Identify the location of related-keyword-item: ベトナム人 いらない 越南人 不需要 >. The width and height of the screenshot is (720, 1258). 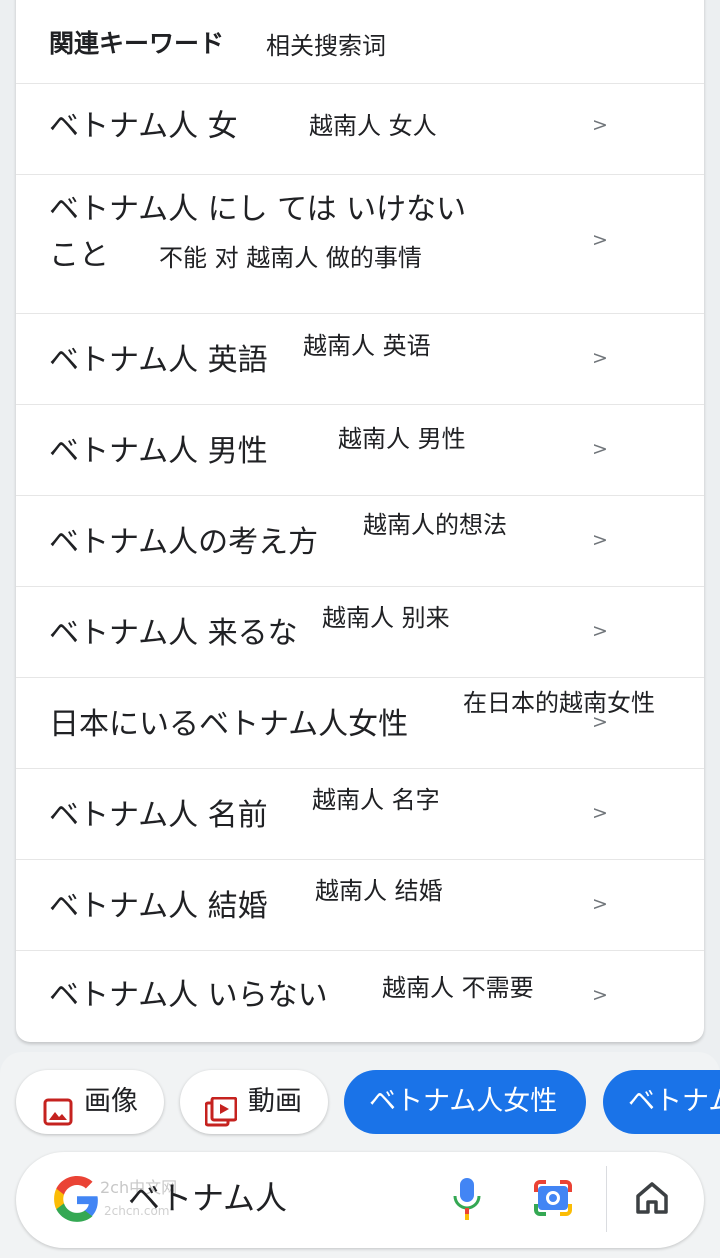
(360, 995).